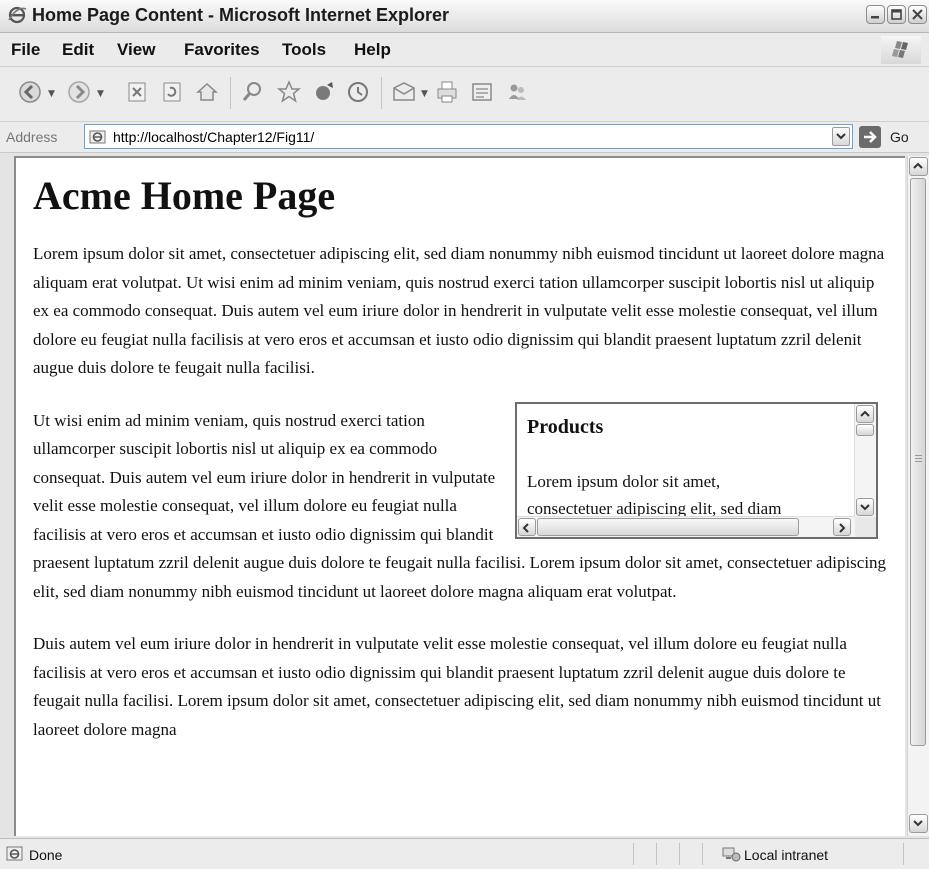  What do you see at coordinates (865, 413) in the screenshot?
I see `scroll-up-arrow-icon` at bounding box center [865, 413].